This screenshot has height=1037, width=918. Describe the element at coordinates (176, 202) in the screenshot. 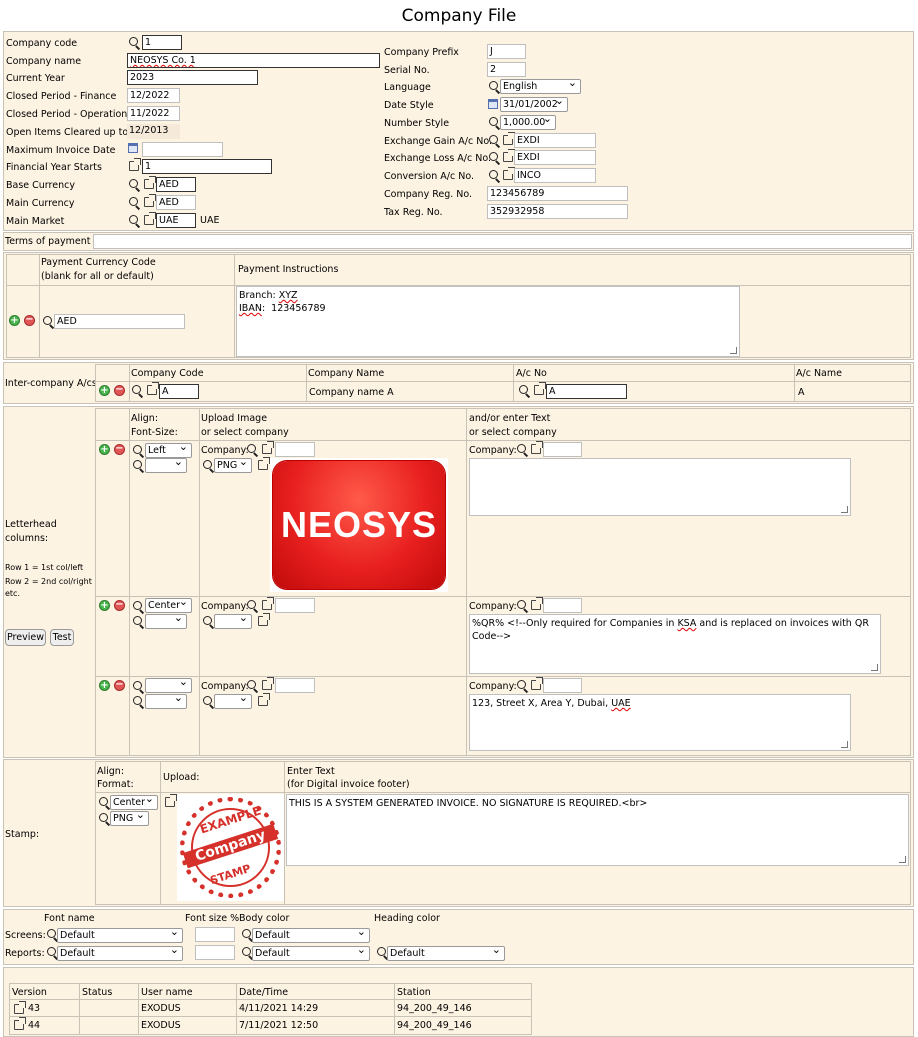

I see `main-currency-input: AED` at that location.